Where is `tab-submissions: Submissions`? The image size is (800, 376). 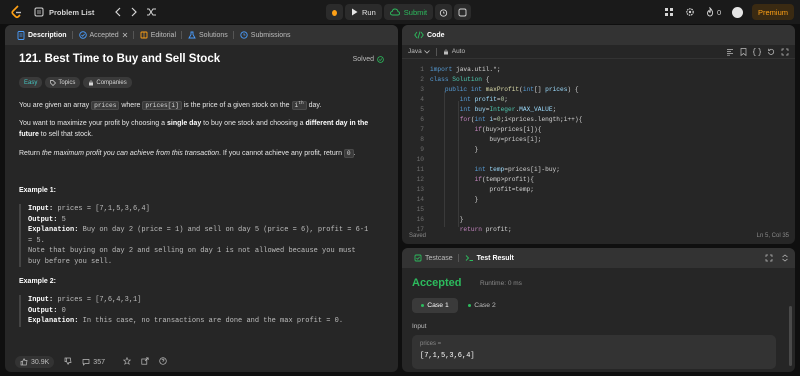
tab-submissions: Submissions is located at coordinates (265, 35).